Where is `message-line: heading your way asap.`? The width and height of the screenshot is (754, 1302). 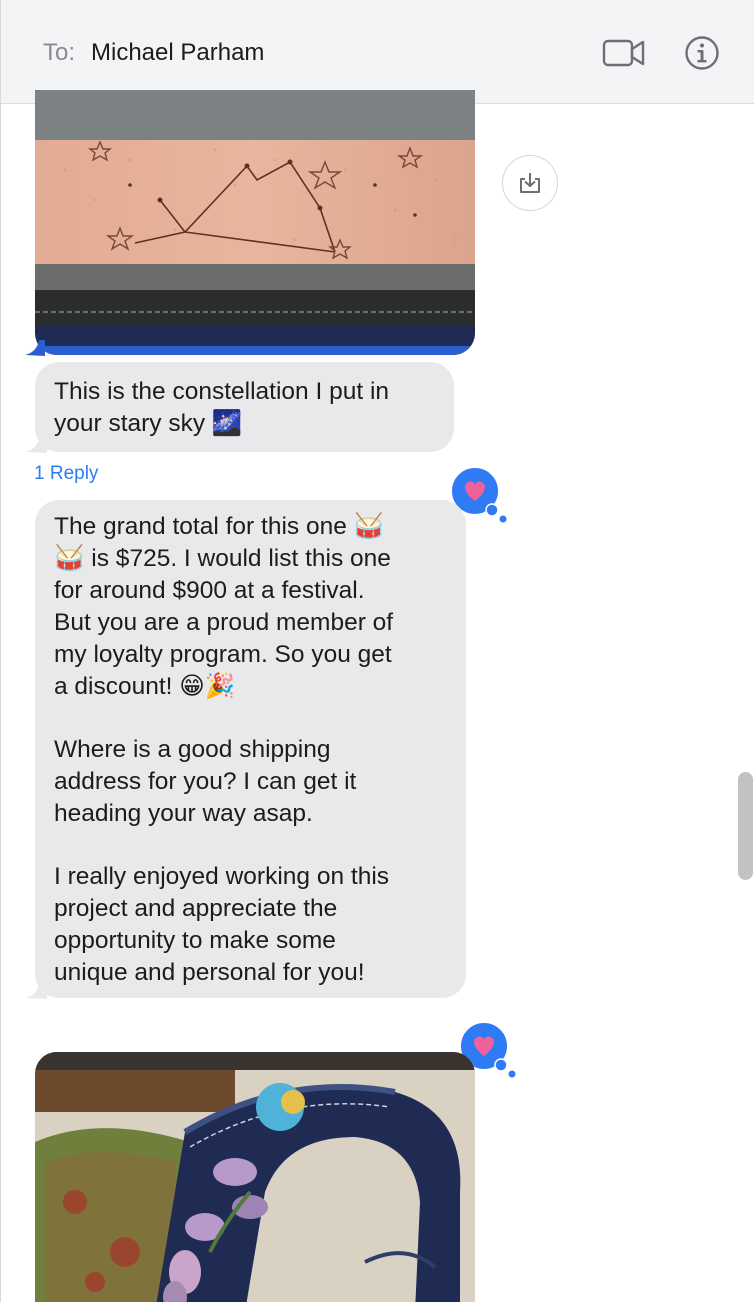
message-line: heading your way asap. is located at coordinates (183, 813).